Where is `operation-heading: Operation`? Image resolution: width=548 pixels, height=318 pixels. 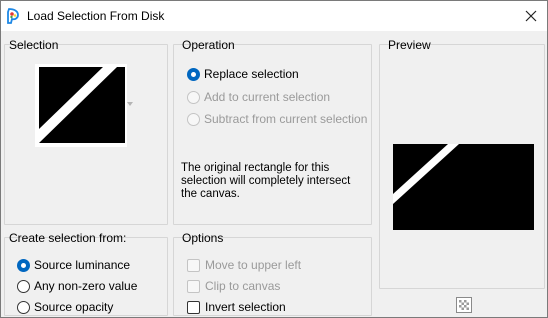
operation-heading: Operation is located at coordinates (208, 45).